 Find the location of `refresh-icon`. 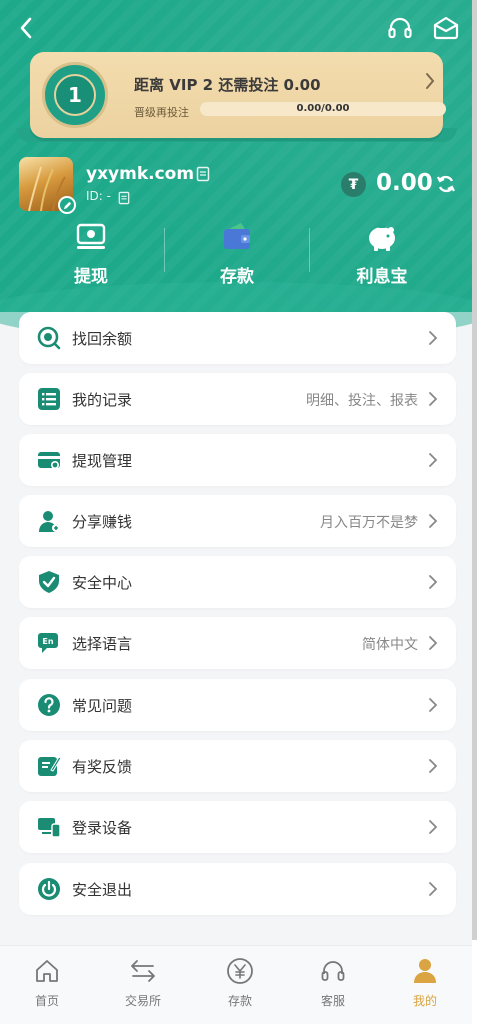

refresh-icon is located at coordinates (446, 184).